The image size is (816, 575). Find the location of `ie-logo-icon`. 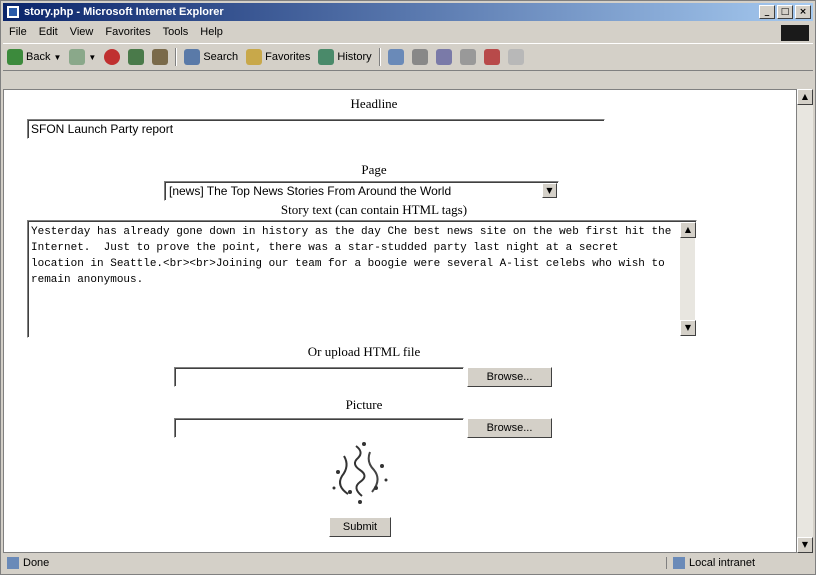

ie-logo-icon is located at coordinates (795, 33).